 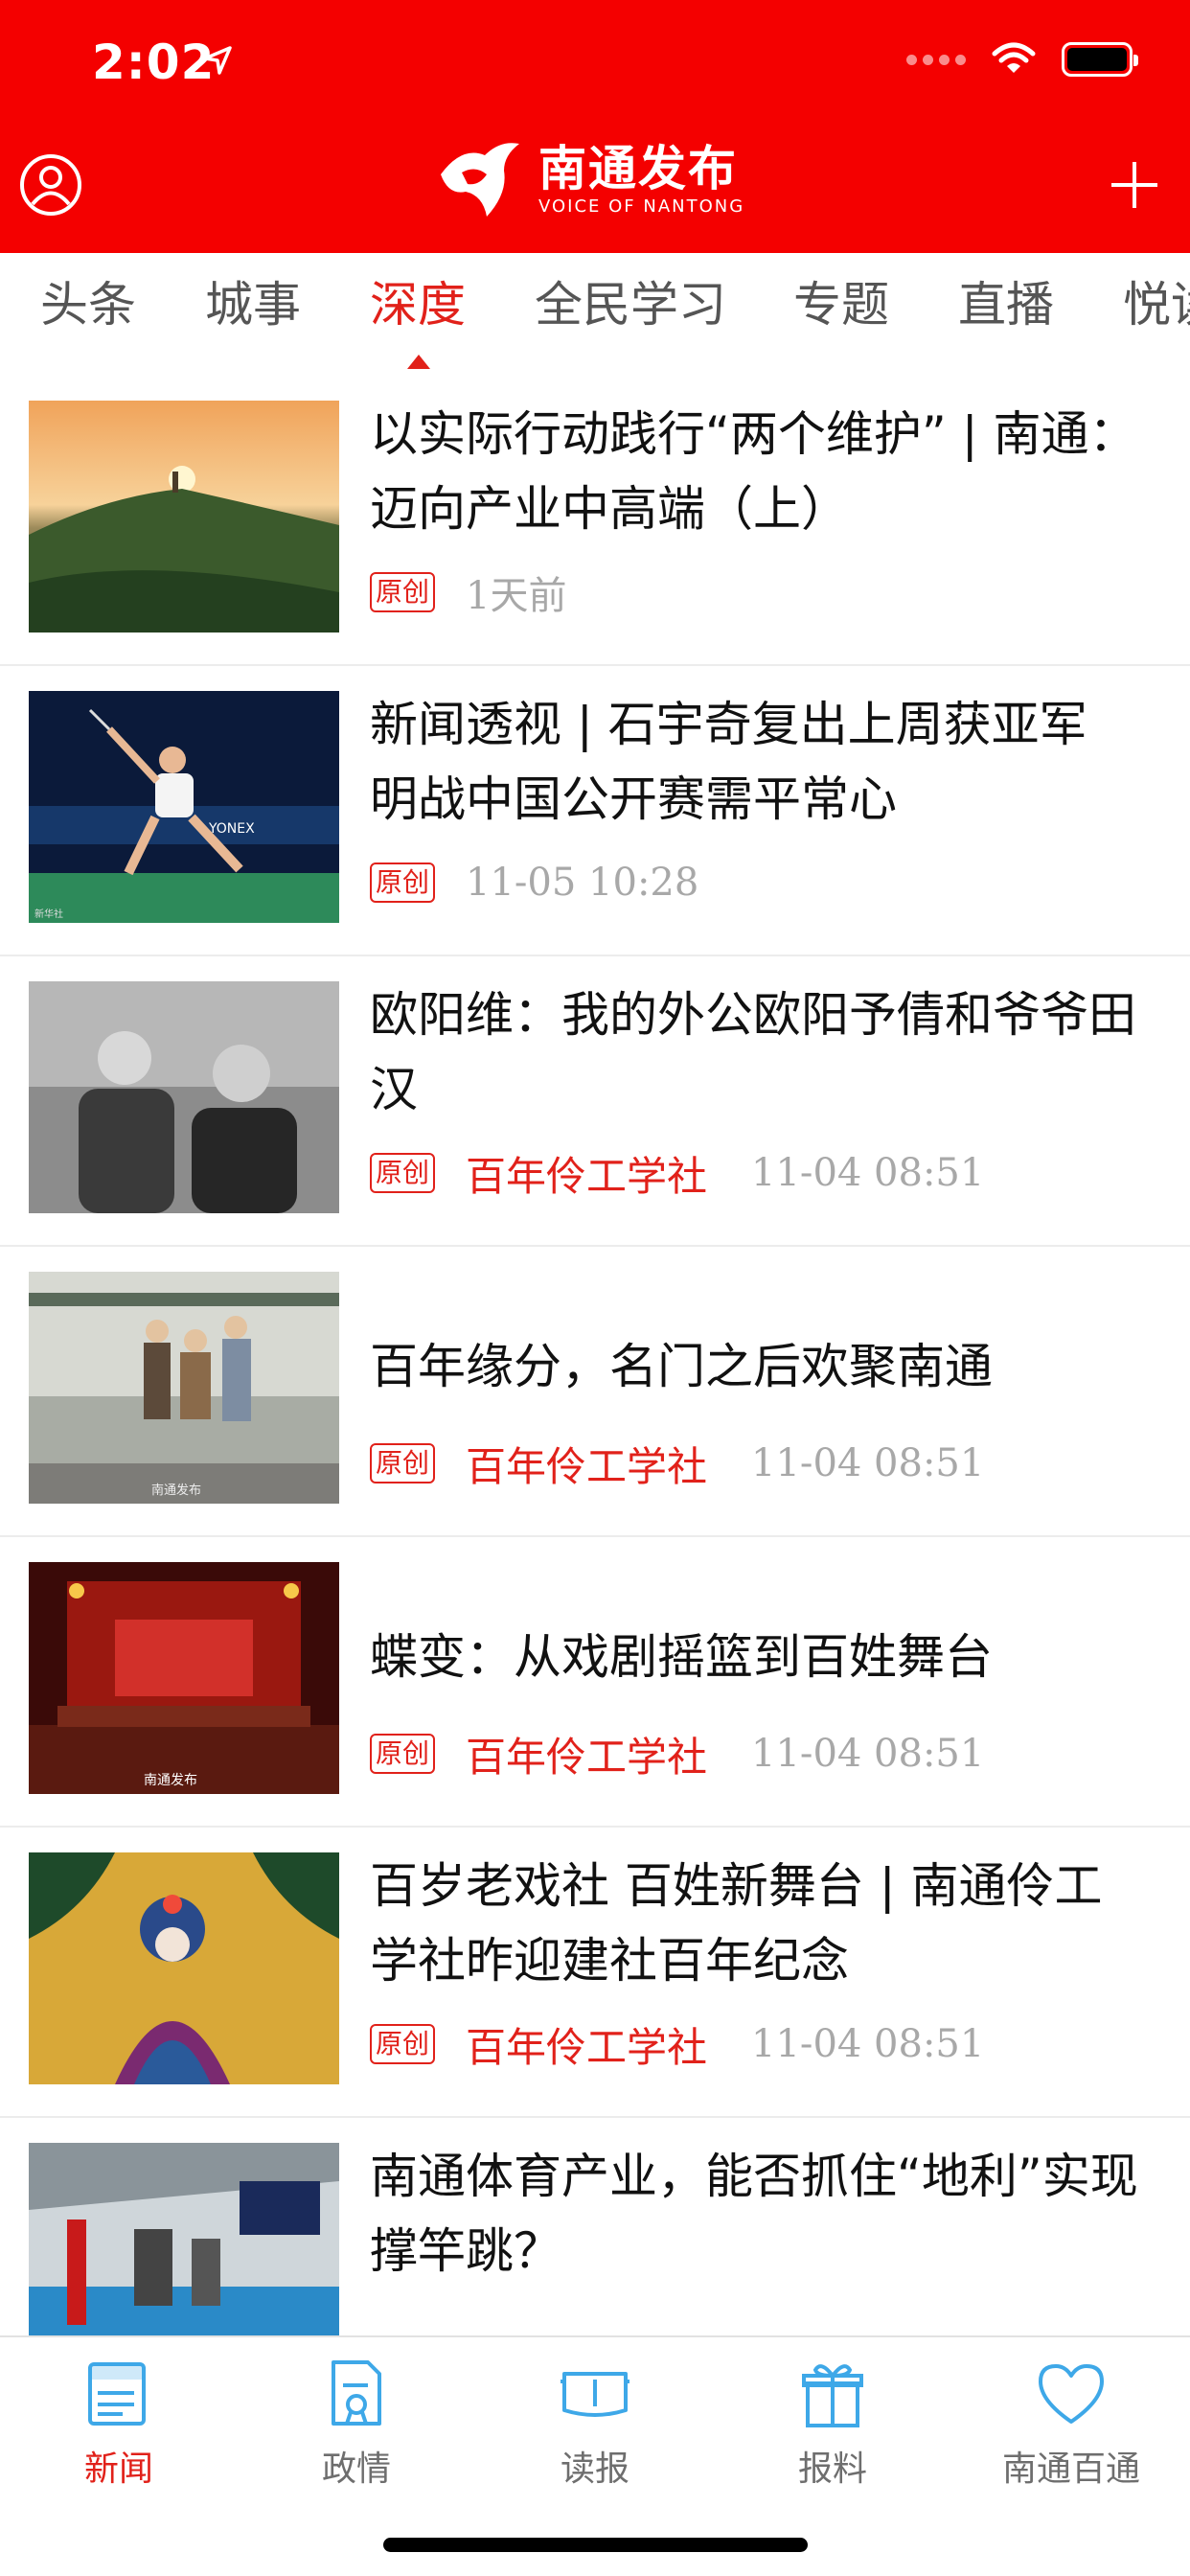 I want to click on nav-read-paper: 读报, so click(x=595, y=2431).